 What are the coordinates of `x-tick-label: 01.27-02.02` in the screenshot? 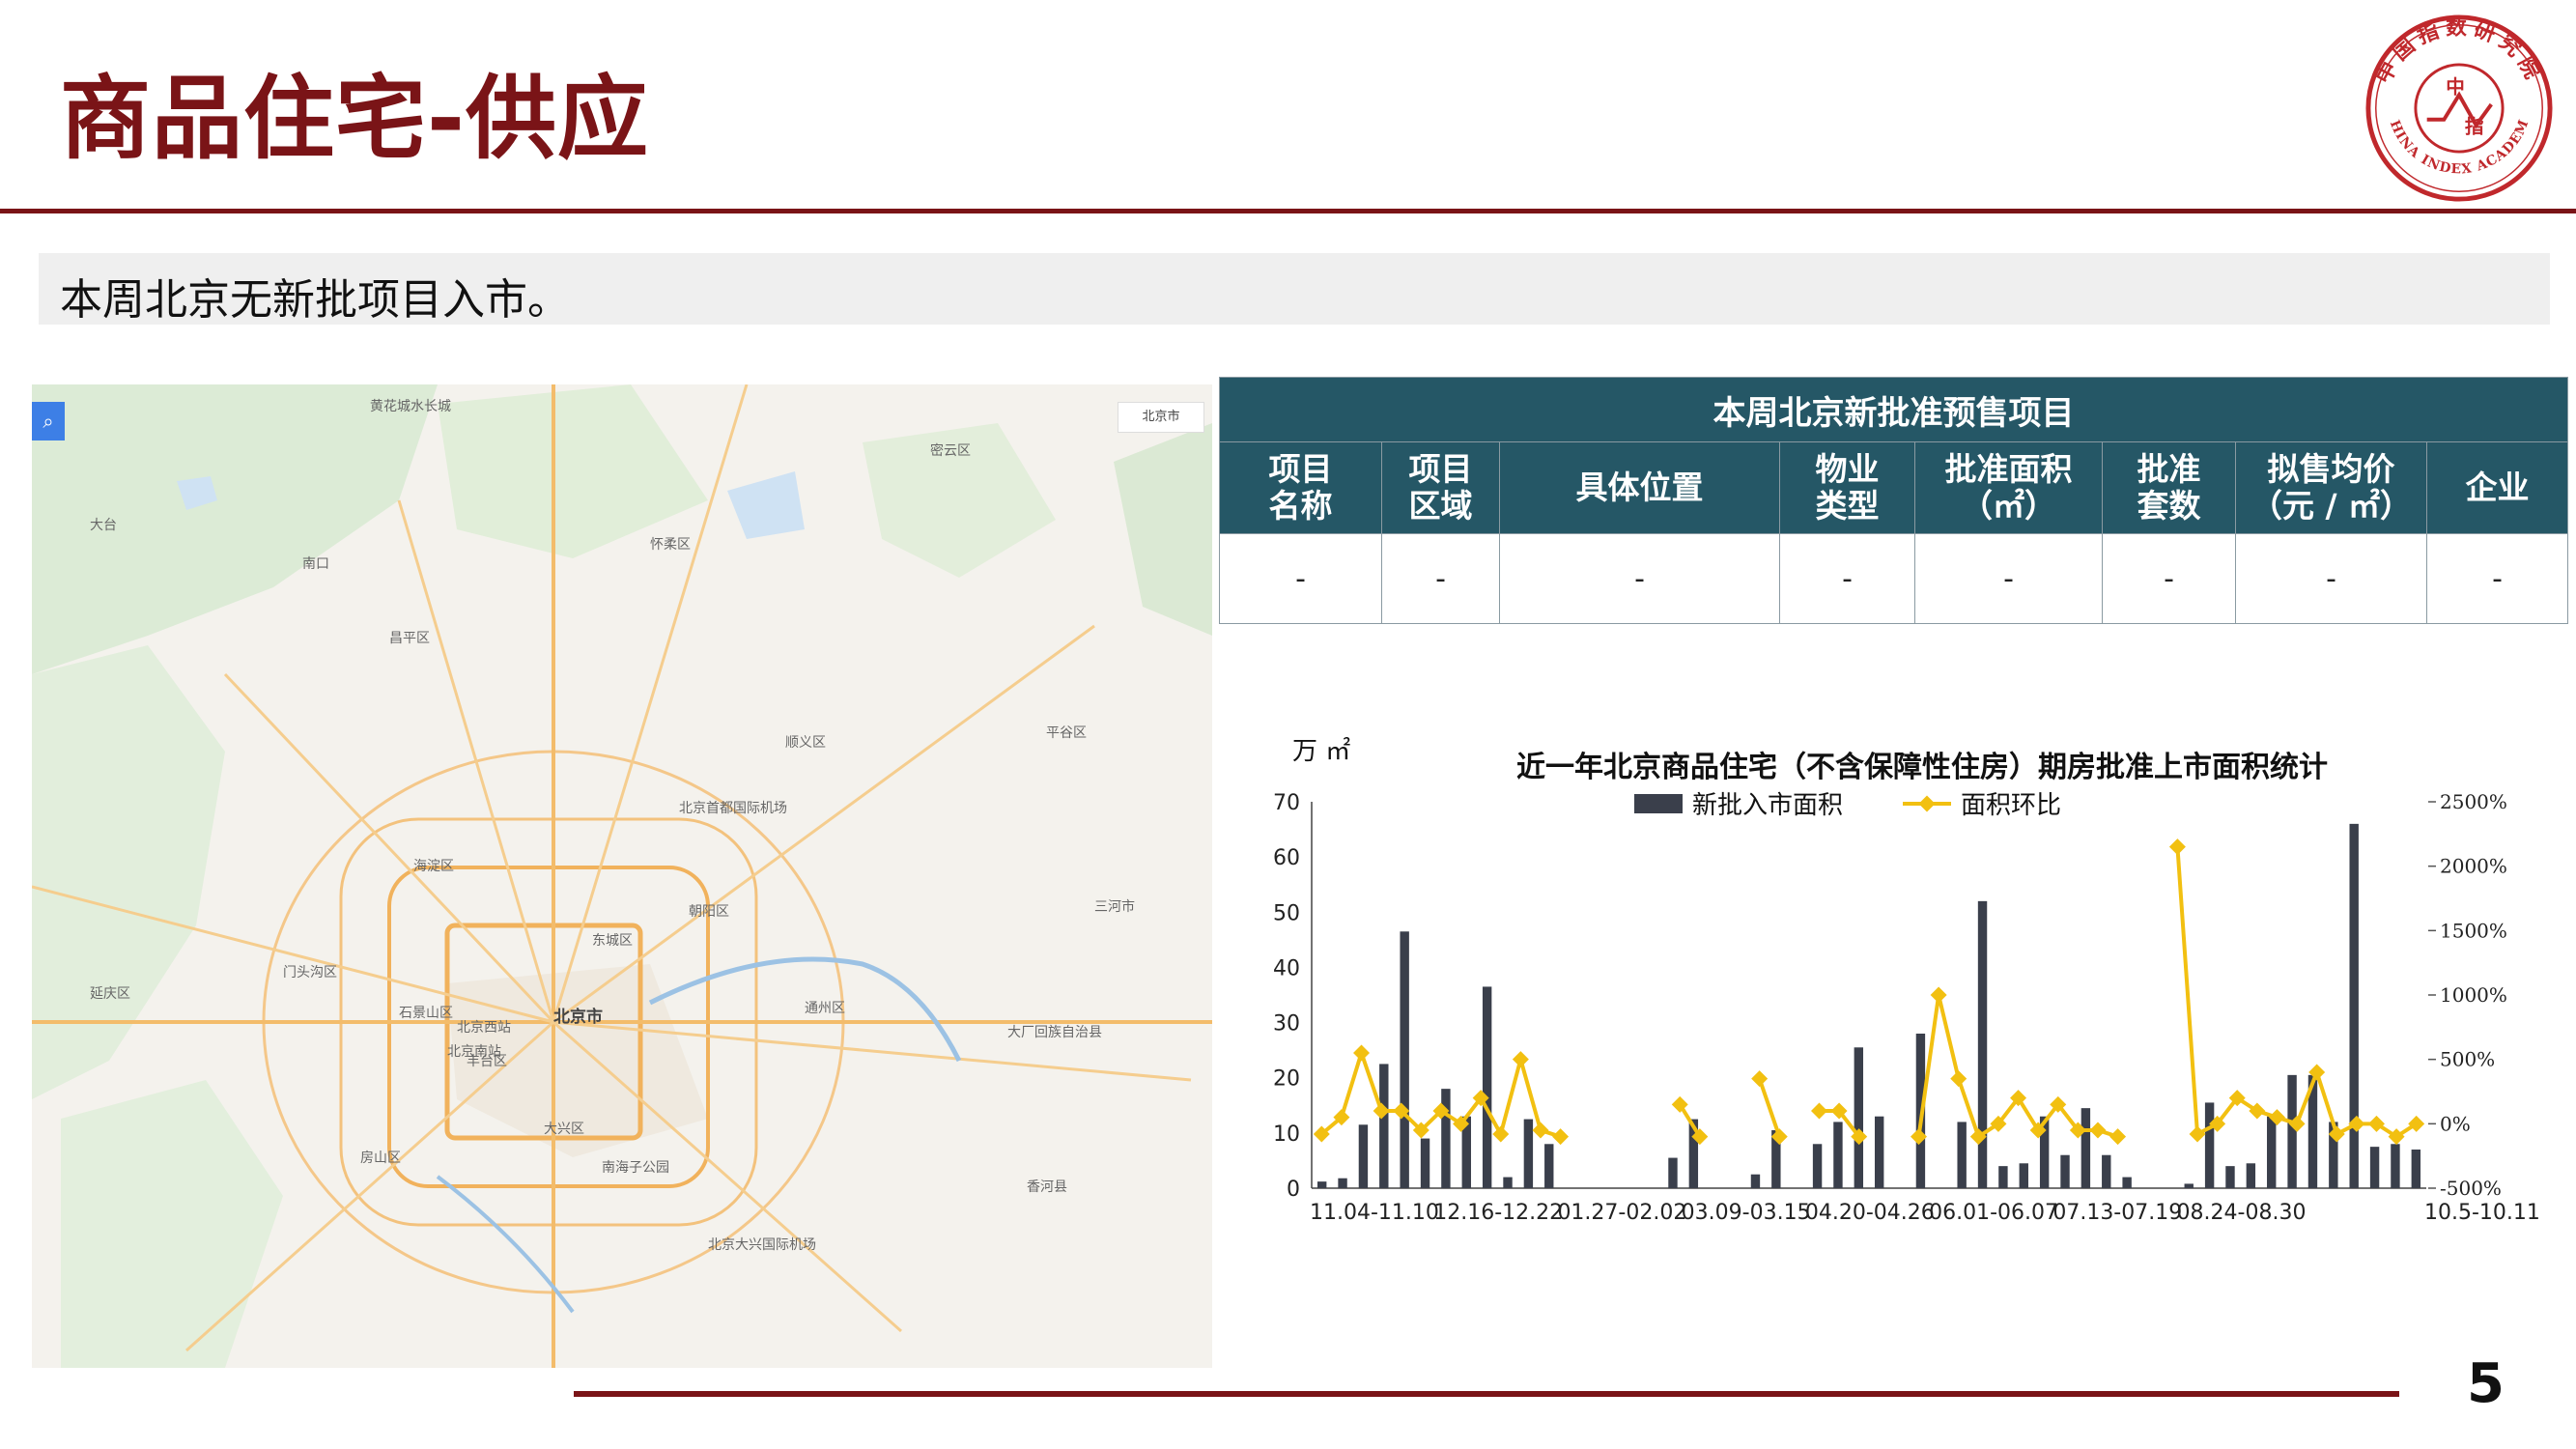 It's located at (1621, 1213).